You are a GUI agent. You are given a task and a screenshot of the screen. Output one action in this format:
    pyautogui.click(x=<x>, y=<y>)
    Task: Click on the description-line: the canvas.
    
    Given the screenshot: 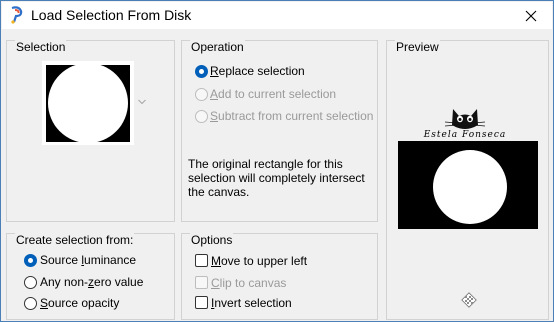 What is the action you would take?
    pyautogui.click(x=219, y=192)
    